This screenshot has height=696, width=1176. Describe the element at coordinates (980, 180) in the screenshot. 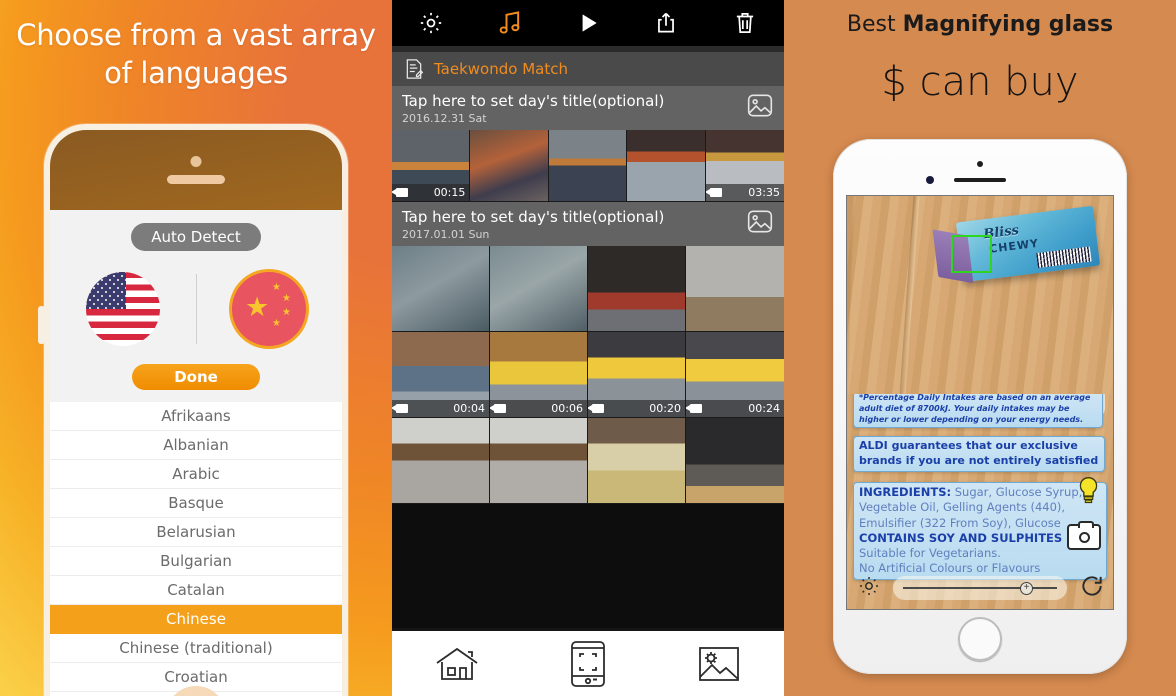

I see `earpiece-speaker-icon` at that location.